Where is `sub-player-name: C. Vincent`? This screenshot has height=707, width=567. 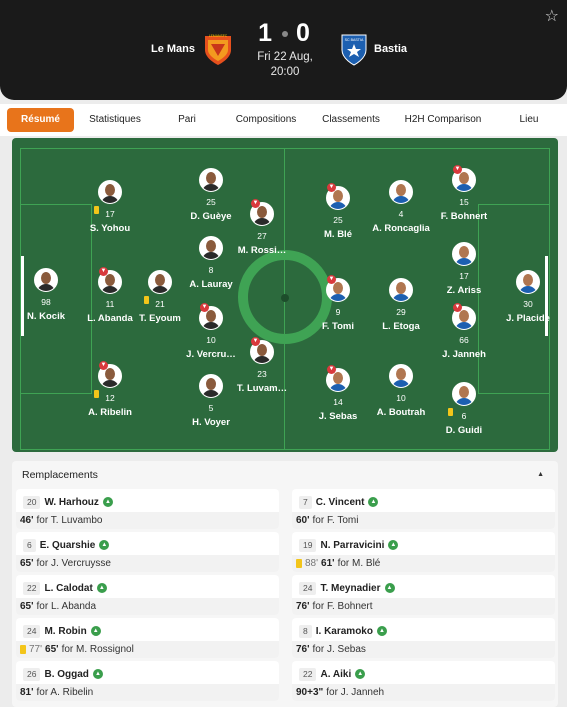
sub-player-name: C. Vincent is located at coordinates (340, 502).